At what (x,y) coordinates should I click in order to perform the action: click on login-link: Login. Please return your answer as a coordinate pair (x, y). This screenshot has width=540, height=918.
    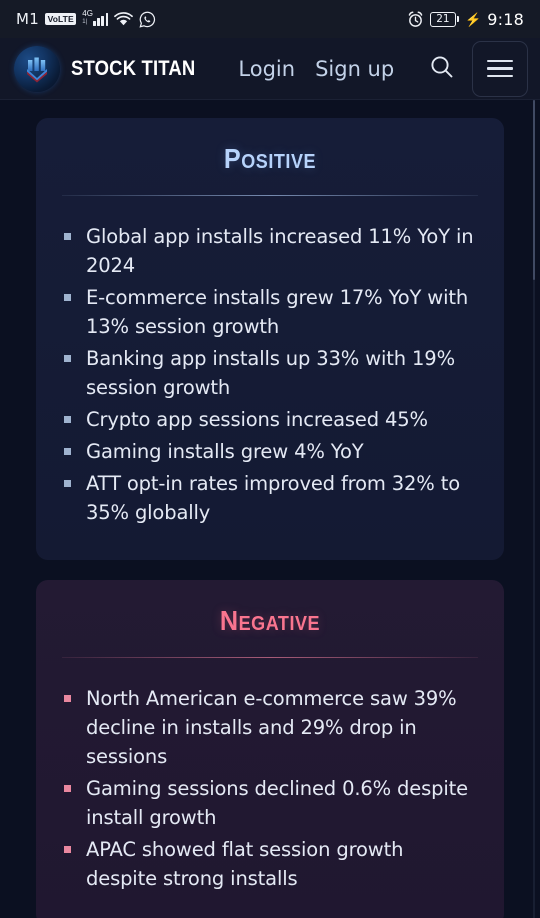
    Looking at the image, I should click on (266, 69).